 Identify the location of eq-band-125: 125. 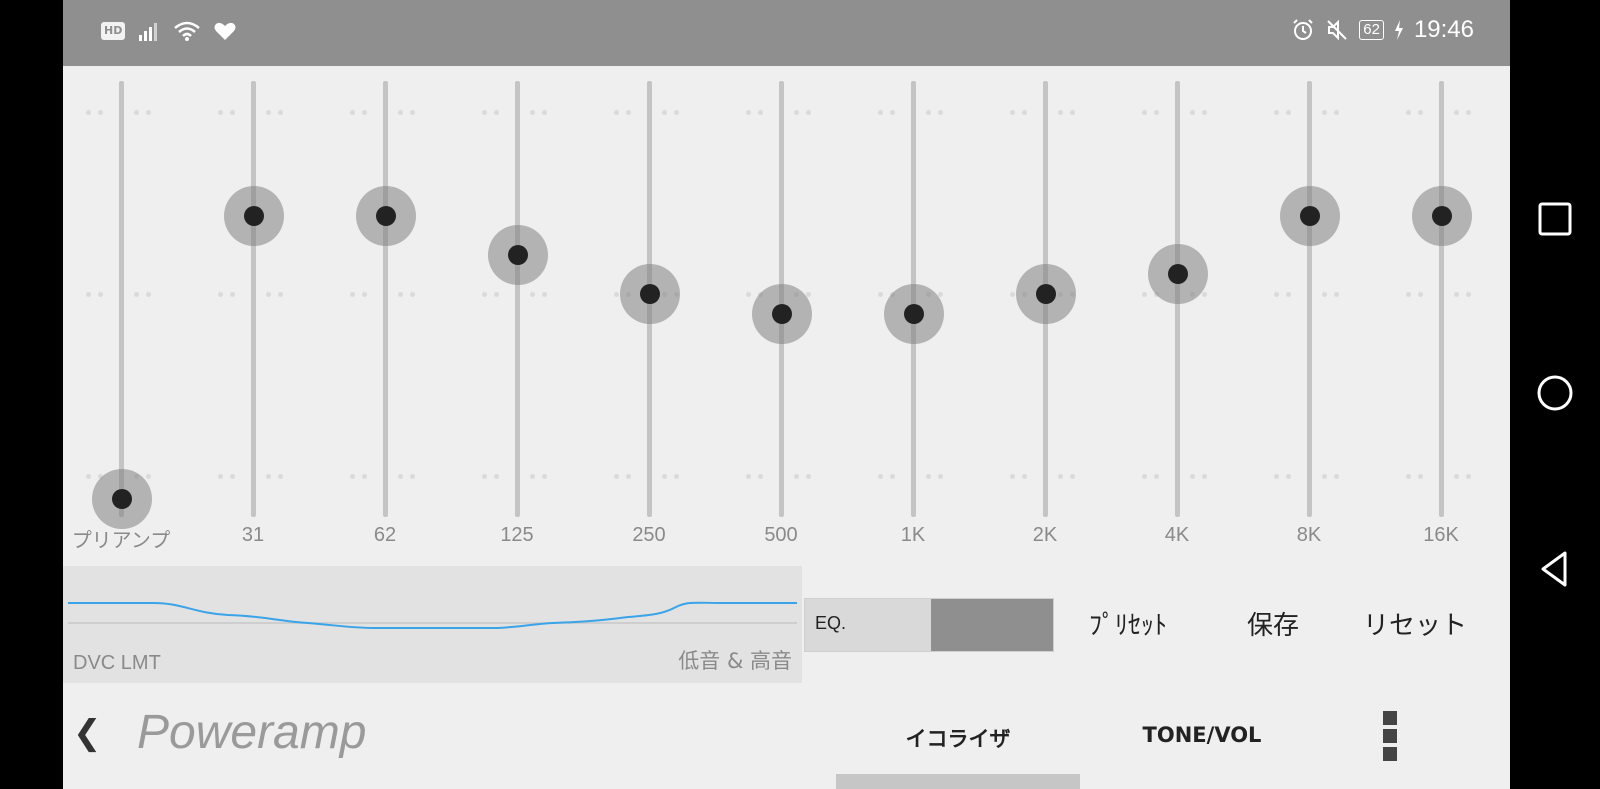
(517, 316).